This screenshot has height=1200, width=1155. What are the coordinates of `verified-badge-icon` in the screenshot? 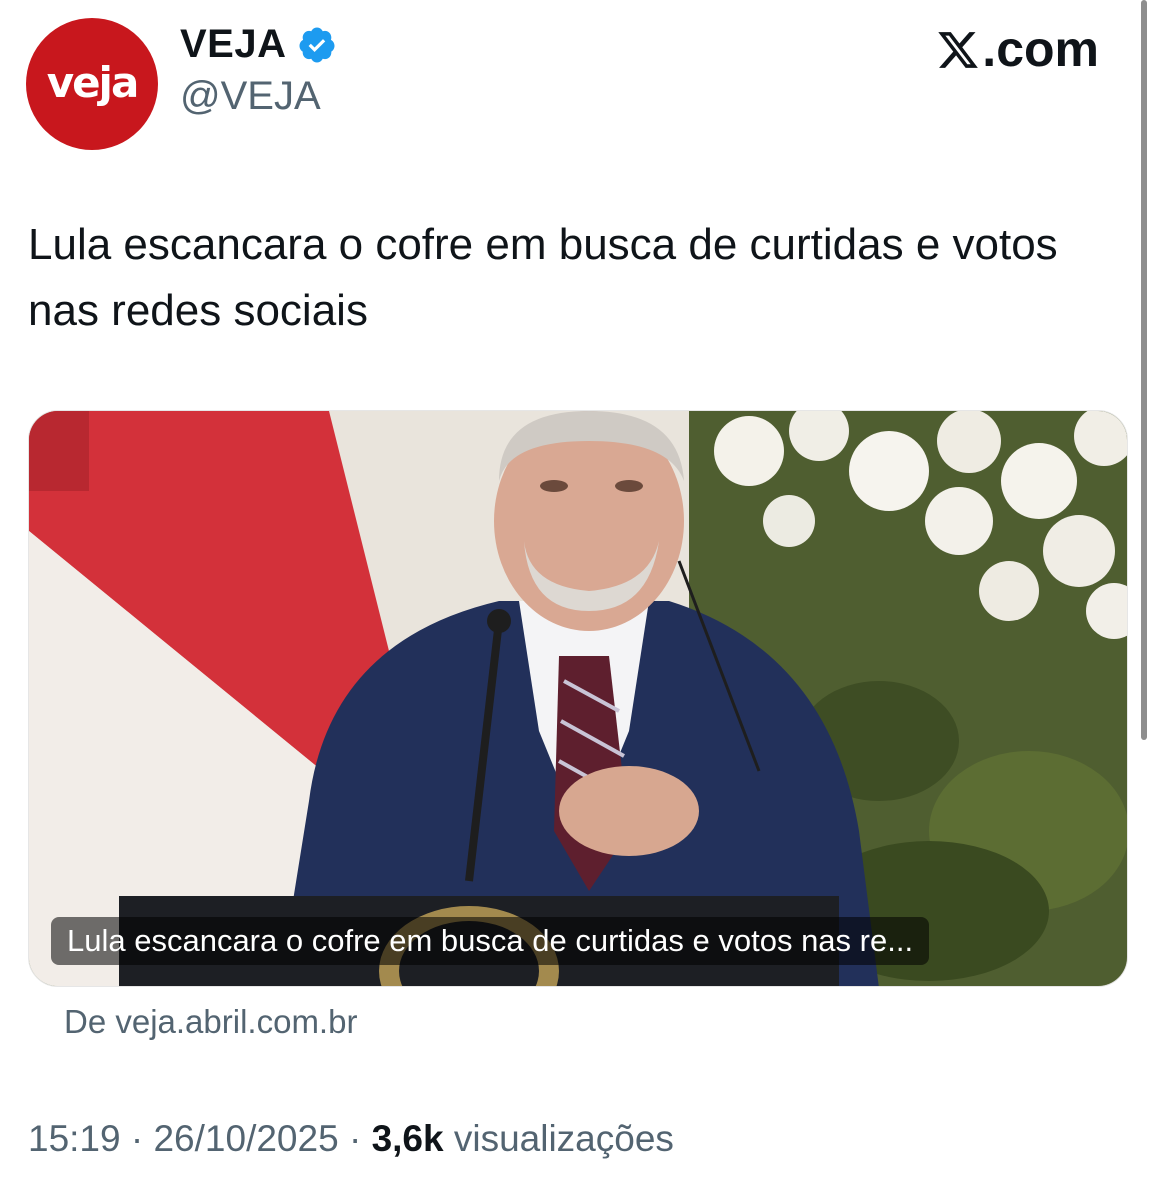 It's located at (316, 44).